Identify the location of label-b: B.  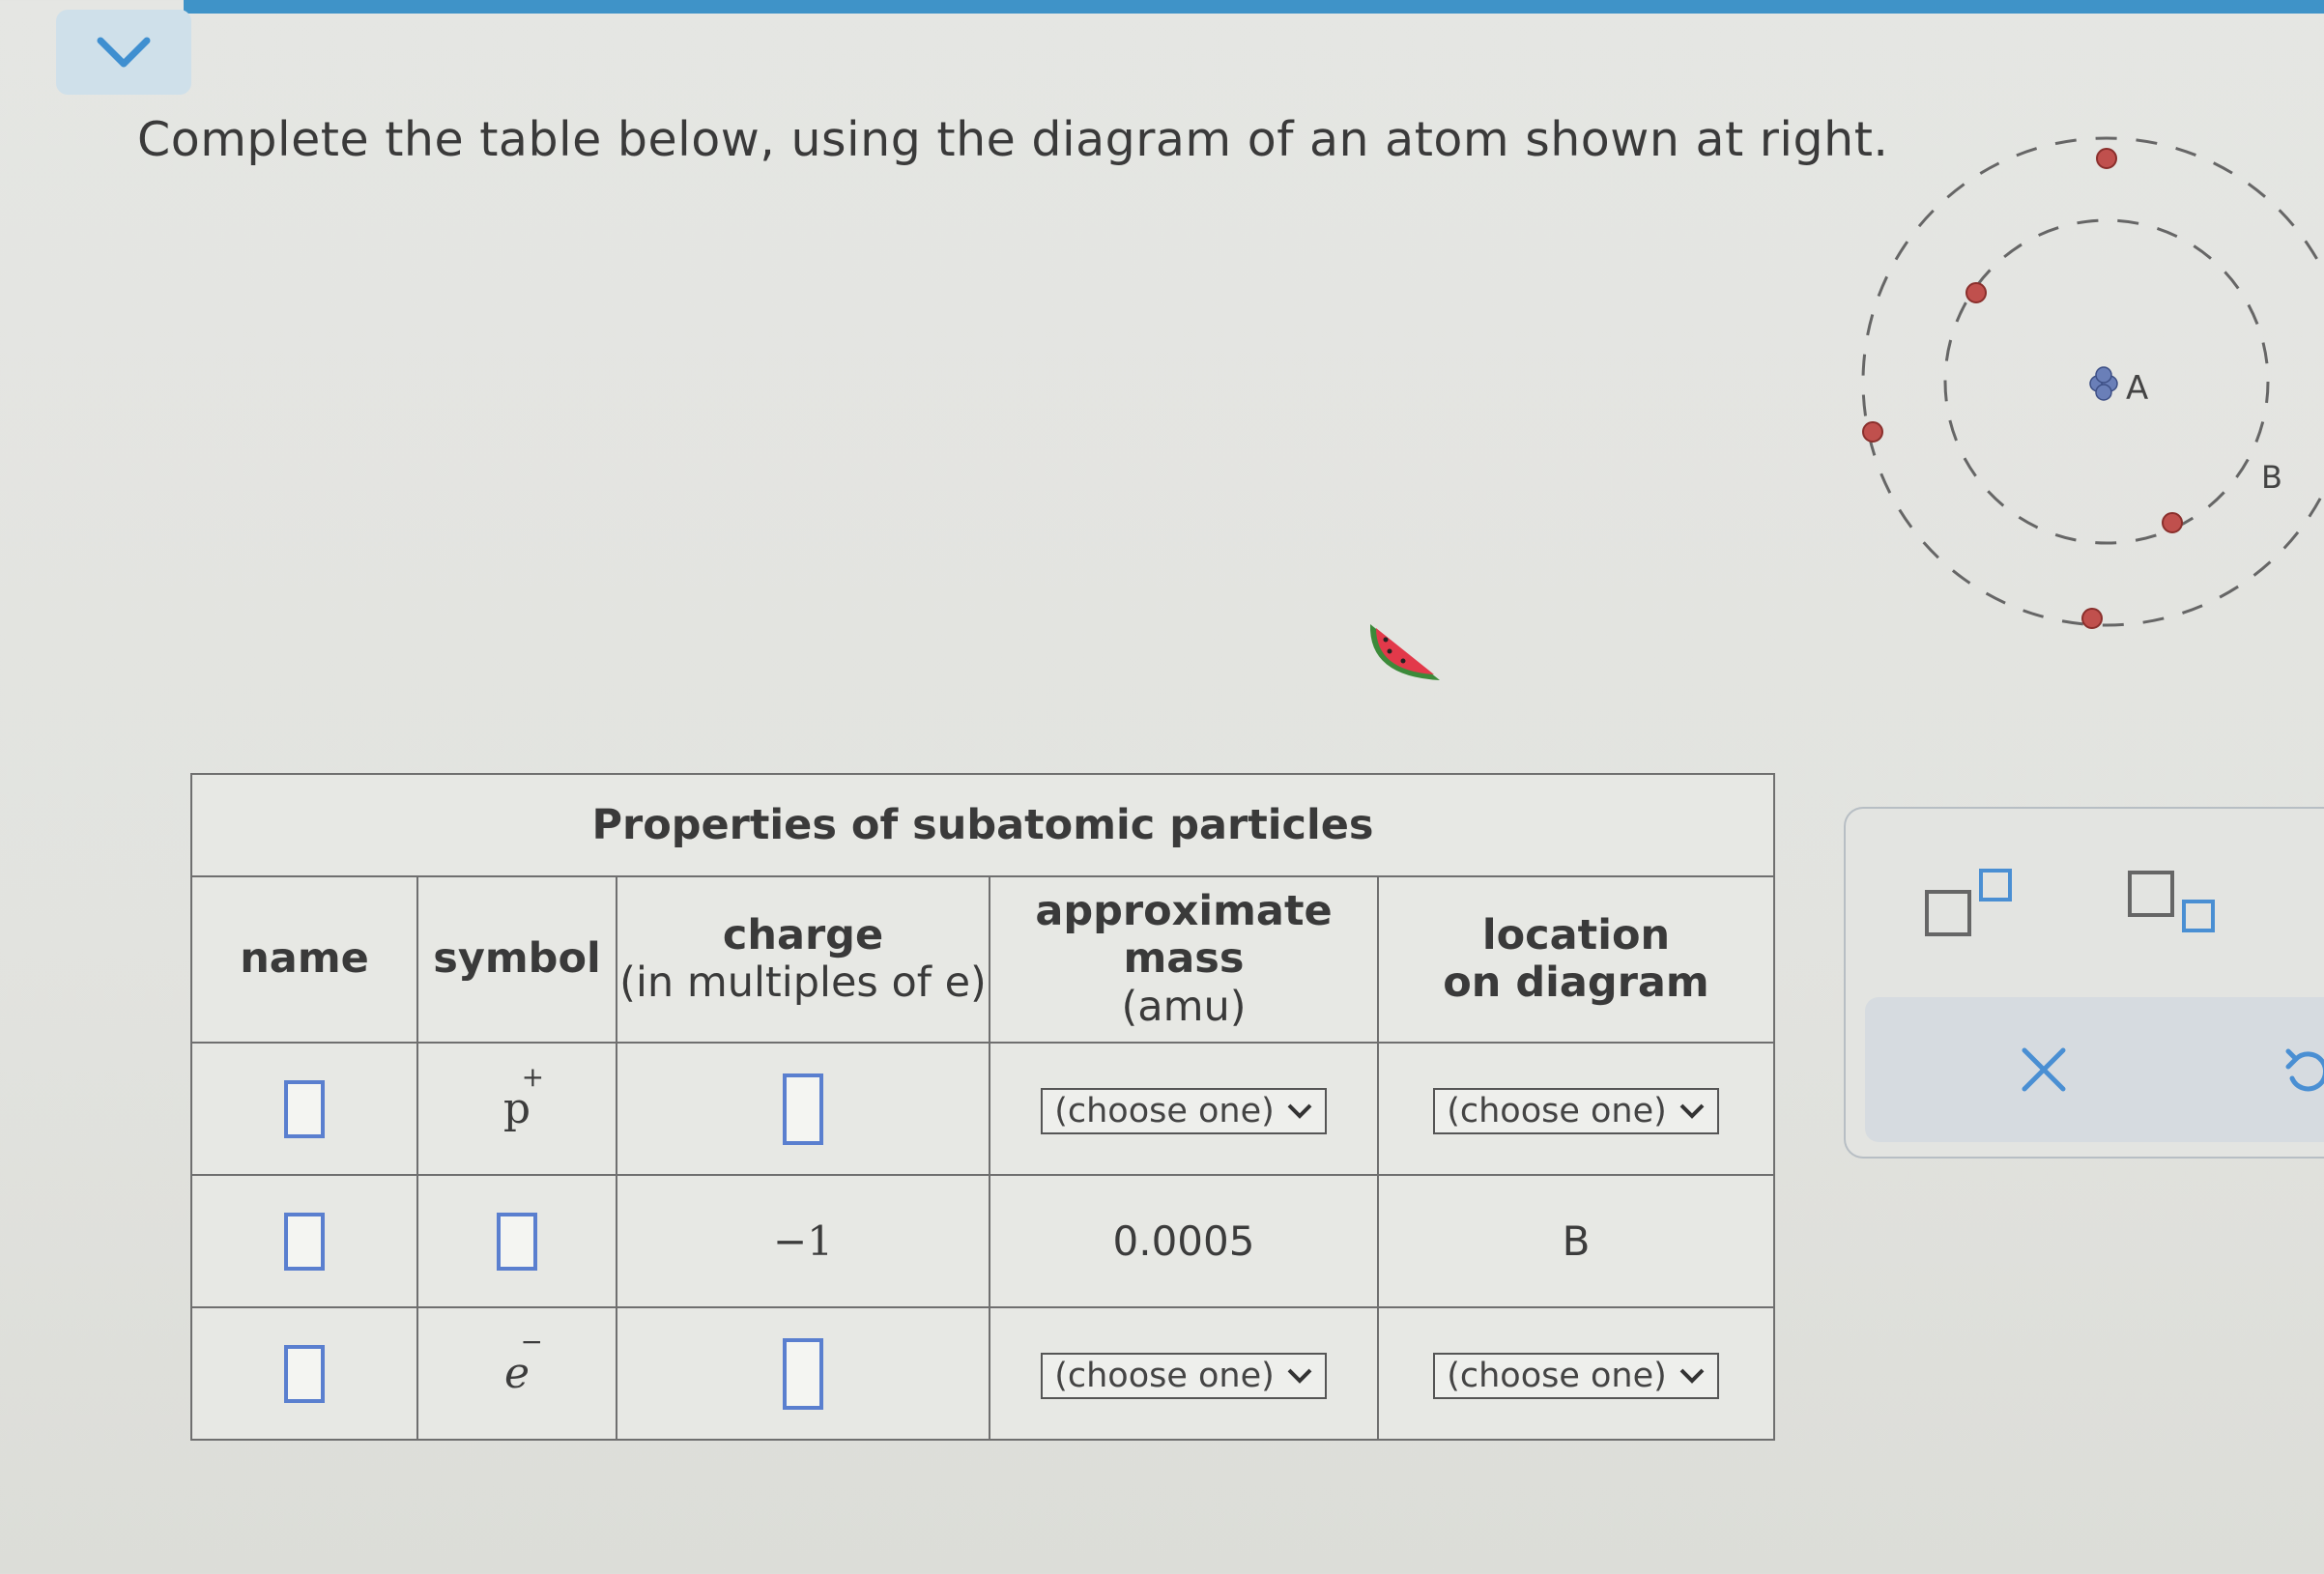
(2271, 478).